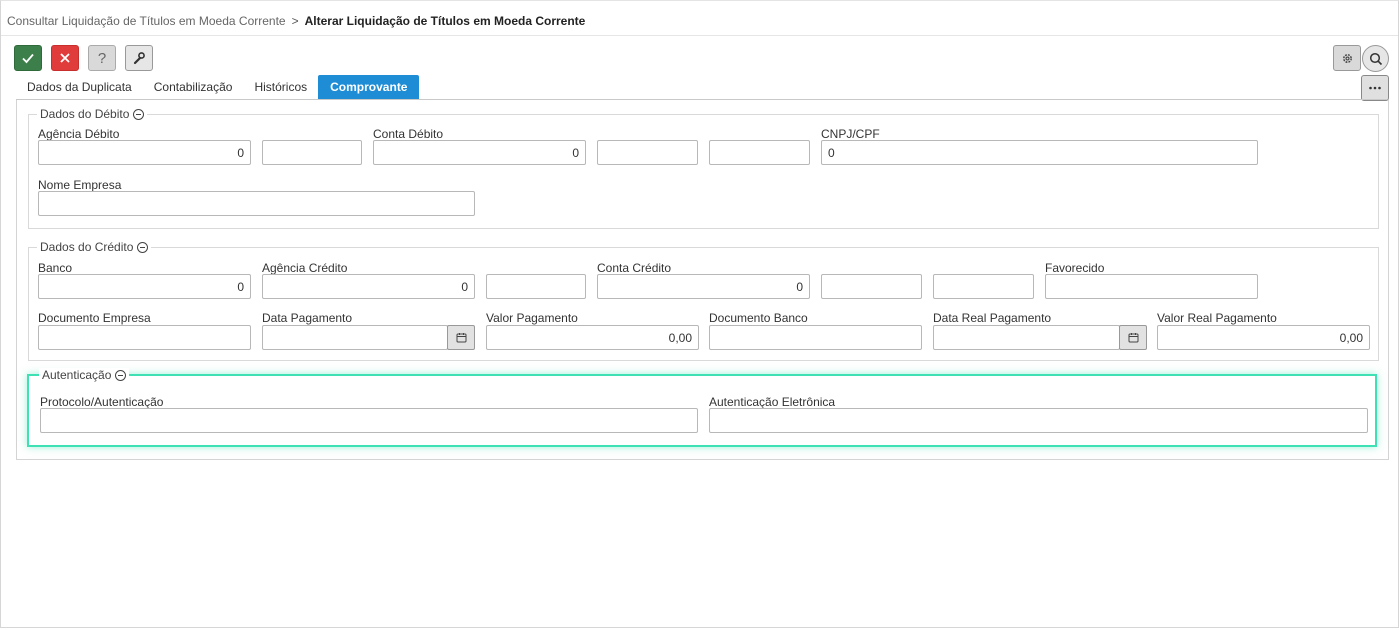  Describe the element at coordinates (307, 318) in the screenshot. I see `data-pagamento-label: Data Pagamento` at that location.